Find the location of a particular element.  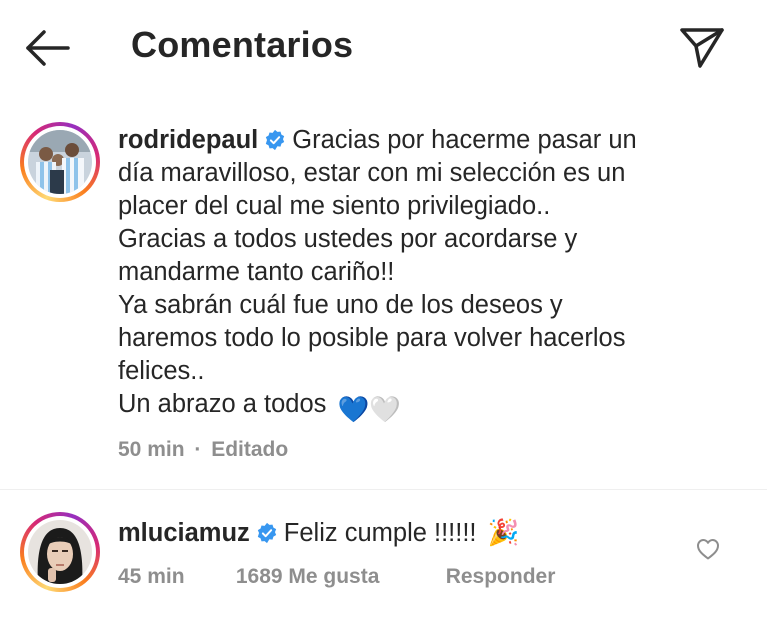

back-button is located at coordinates (48, 48).